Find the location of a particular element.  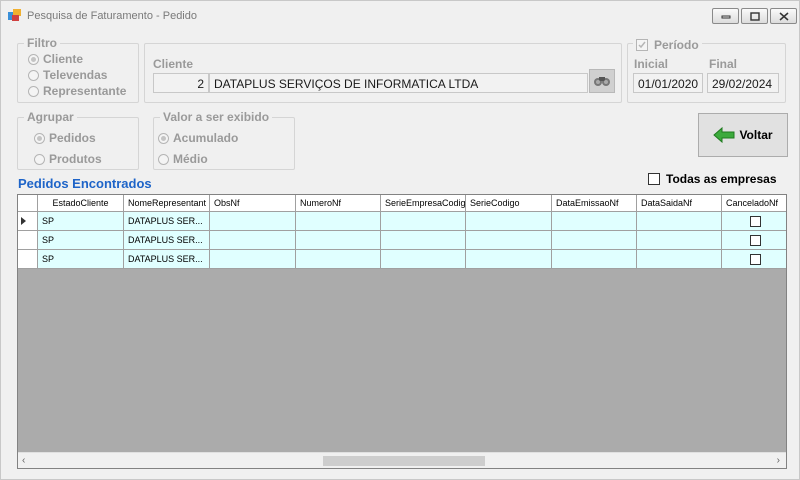

radio-medio: Médio is located at coordinates (183, 159).